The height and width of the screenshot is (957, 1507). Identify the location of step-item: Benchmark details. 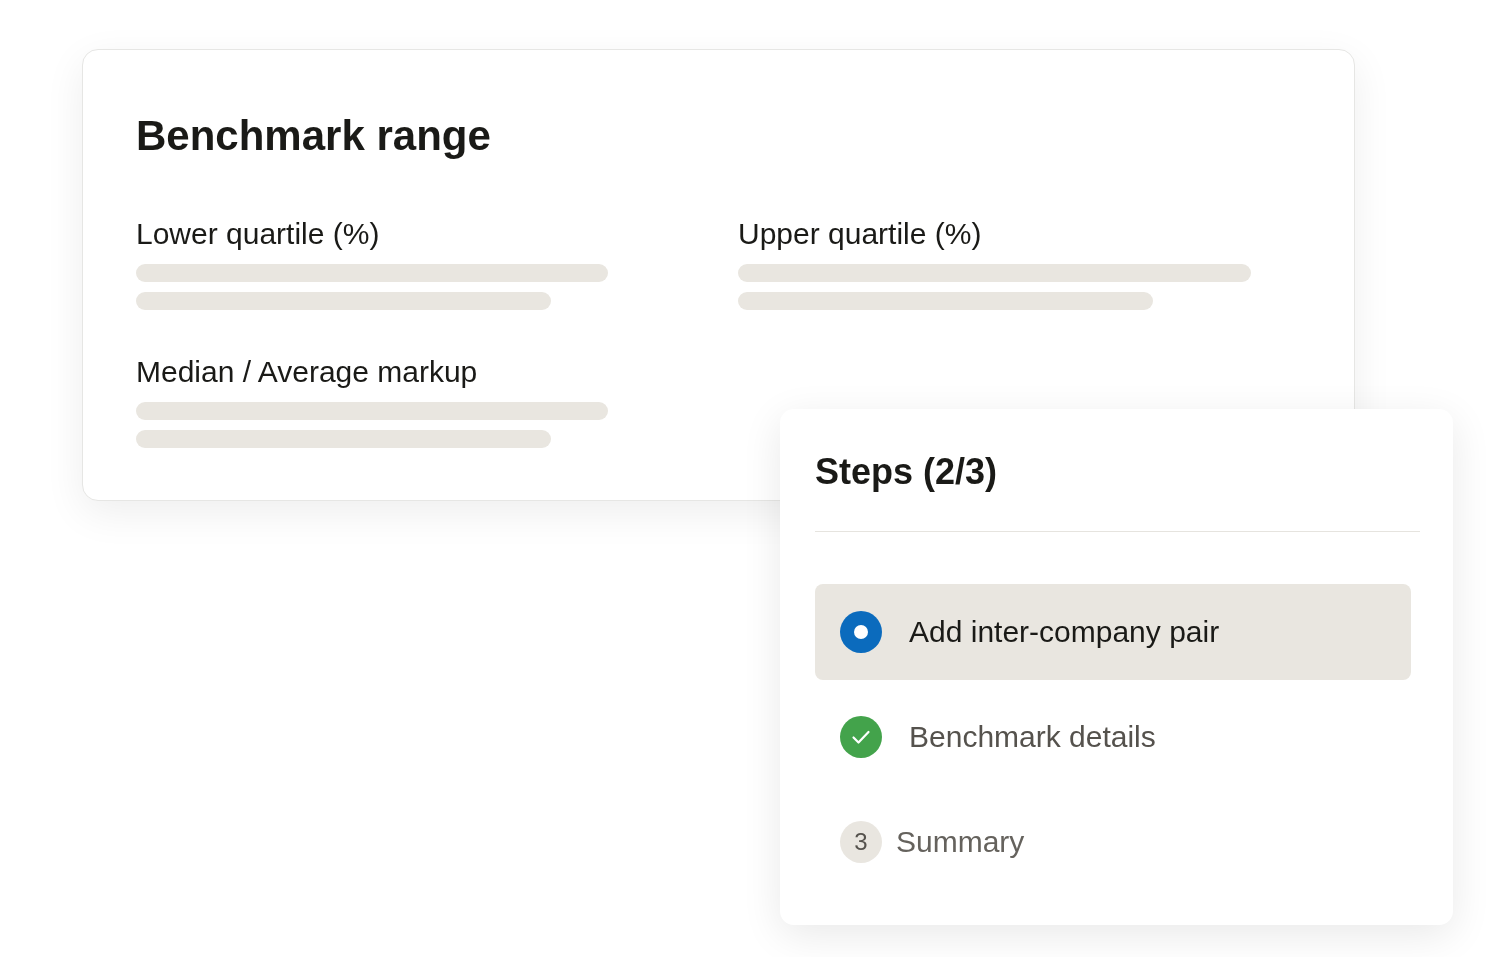
(1113, 737).